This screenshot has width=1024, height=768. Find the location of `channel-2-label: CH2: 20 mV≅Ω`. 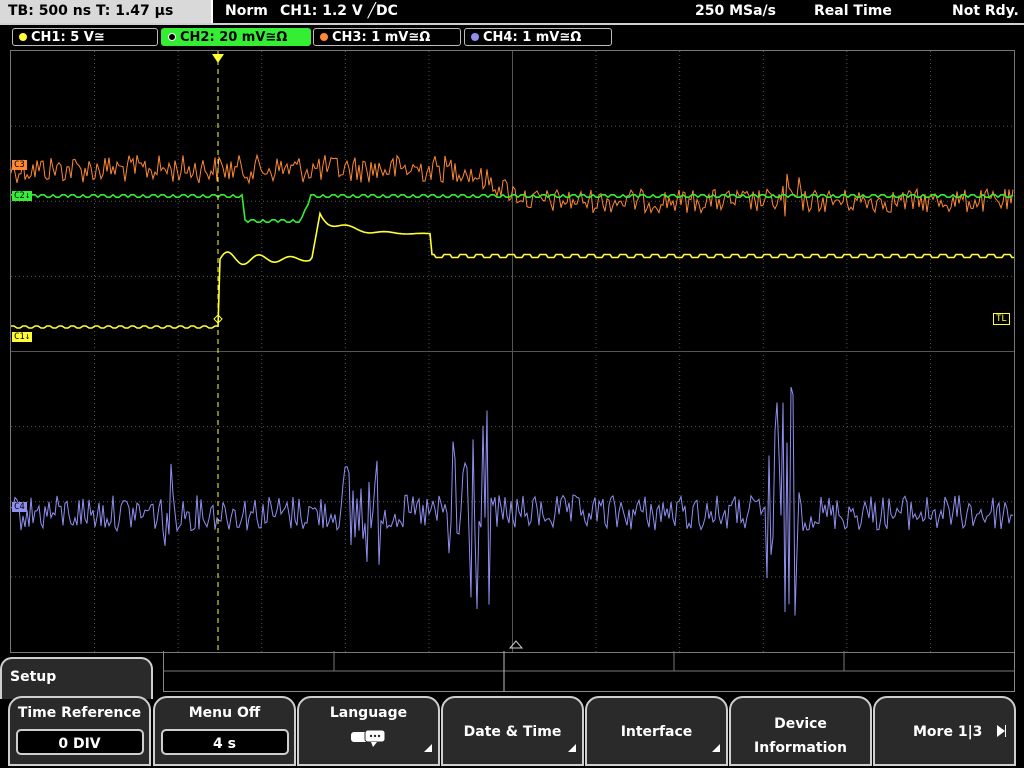

channel-2-label: CH2: 20 mV≅Ω is located at coordinates (234, 37).